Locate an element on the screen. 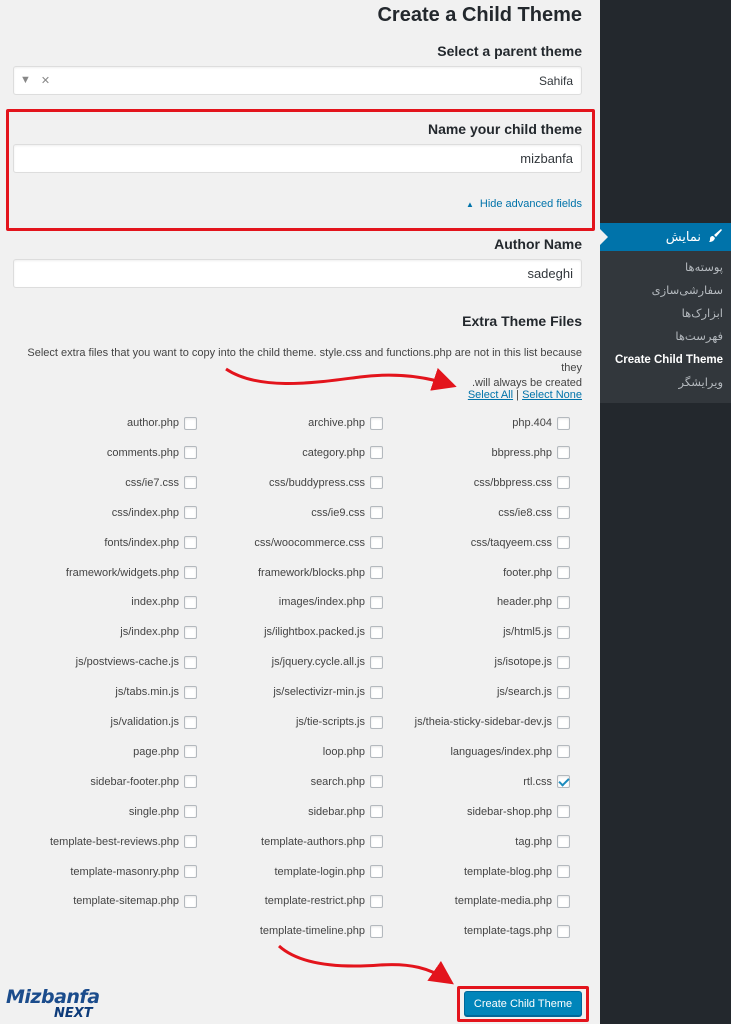  file-option: template-blog.php is located at coordinates (517, 872).